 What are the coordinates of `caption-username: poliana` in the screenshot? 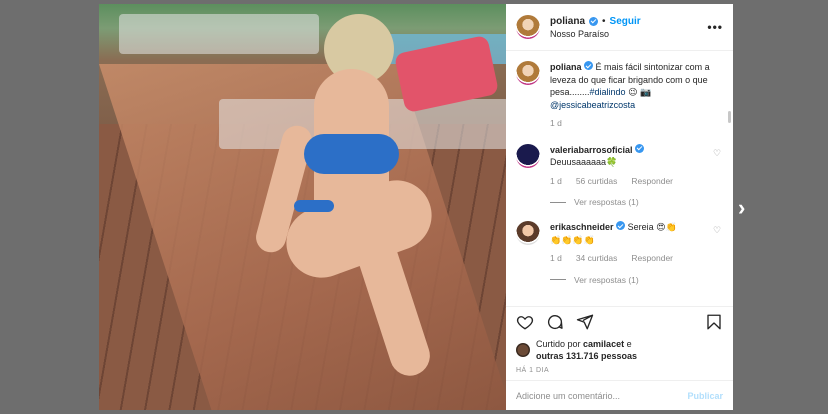 It's located at (566, 67).